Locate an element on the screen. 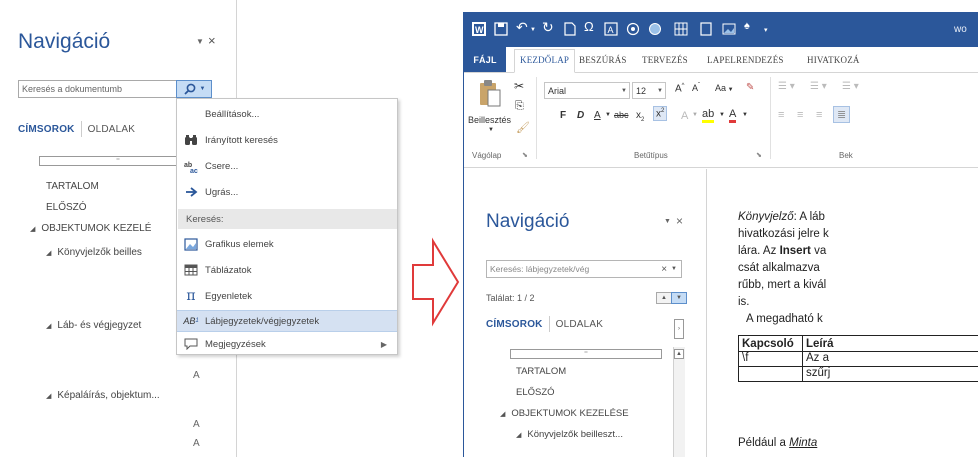 The height and width of the screenshot is (457, 978). clipboard-launcher-icon: ⬊ is located at coordinates (525, 155).